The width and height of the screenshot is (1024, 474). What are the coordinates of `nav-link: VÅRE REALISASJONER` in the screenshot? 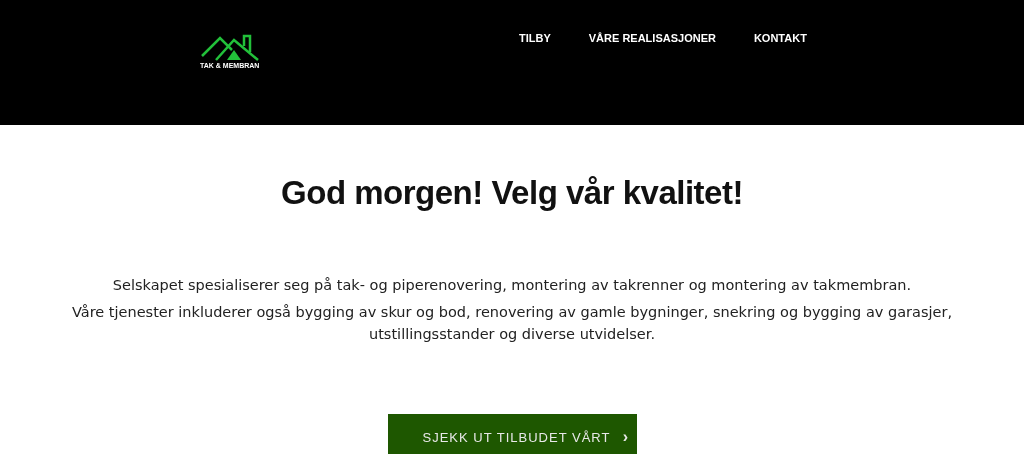 It's located at (652, 77).